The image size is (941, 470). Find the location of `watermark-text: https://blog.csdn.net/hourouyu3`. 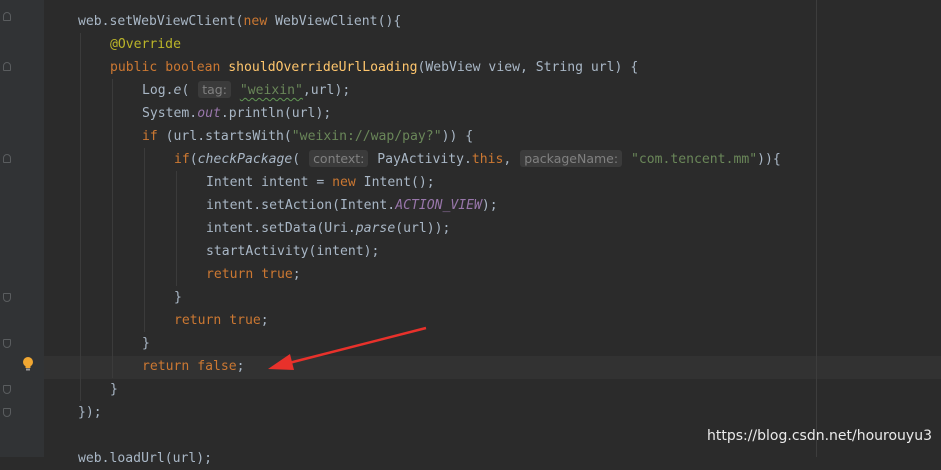

watermark-text: https://blog.csdn.net/hourouyu3 is located at coordinates (819, 436).